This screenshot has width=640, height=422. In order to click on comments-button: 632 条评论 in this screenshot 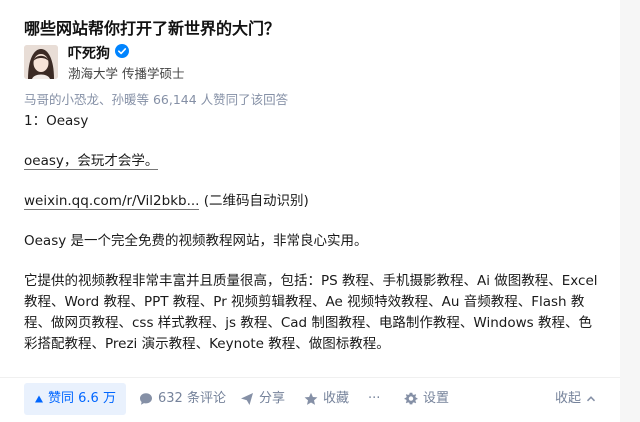, I will do `click(182, 399)`.